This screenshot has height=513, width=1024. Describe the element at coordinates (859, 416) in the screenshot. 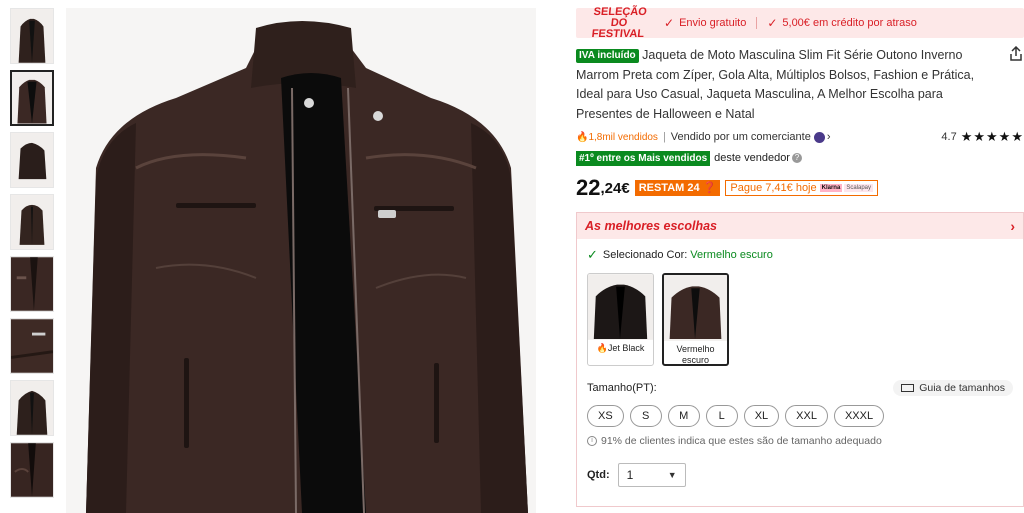

I see `size-option-xxxl: XXXL` at that location.